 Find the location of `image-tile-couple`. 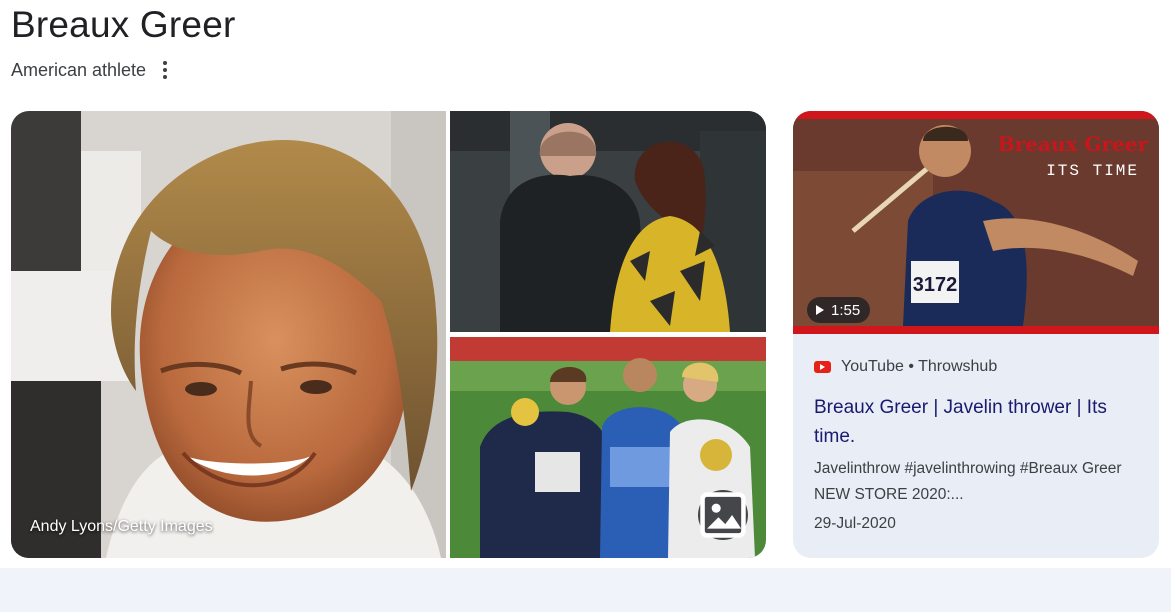

image-tile-couple is located at coordinates (608, 221).